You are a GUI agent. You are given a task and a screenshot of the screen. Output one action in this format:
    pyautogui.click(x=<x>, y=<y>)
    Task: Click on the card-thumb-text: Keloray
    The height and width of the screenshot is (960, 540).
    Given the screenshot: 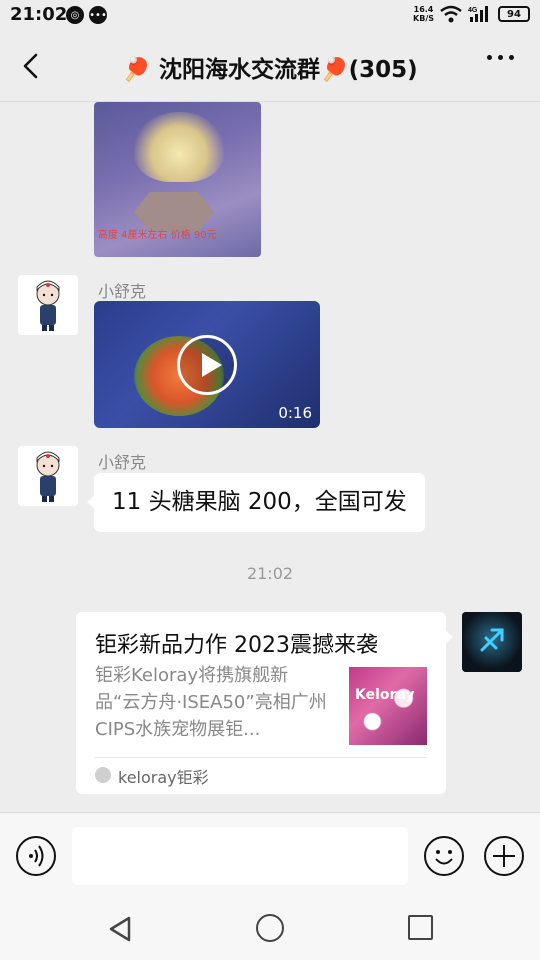 What is the action you would take?
    pyautogui.click(x=385, y=695)
    